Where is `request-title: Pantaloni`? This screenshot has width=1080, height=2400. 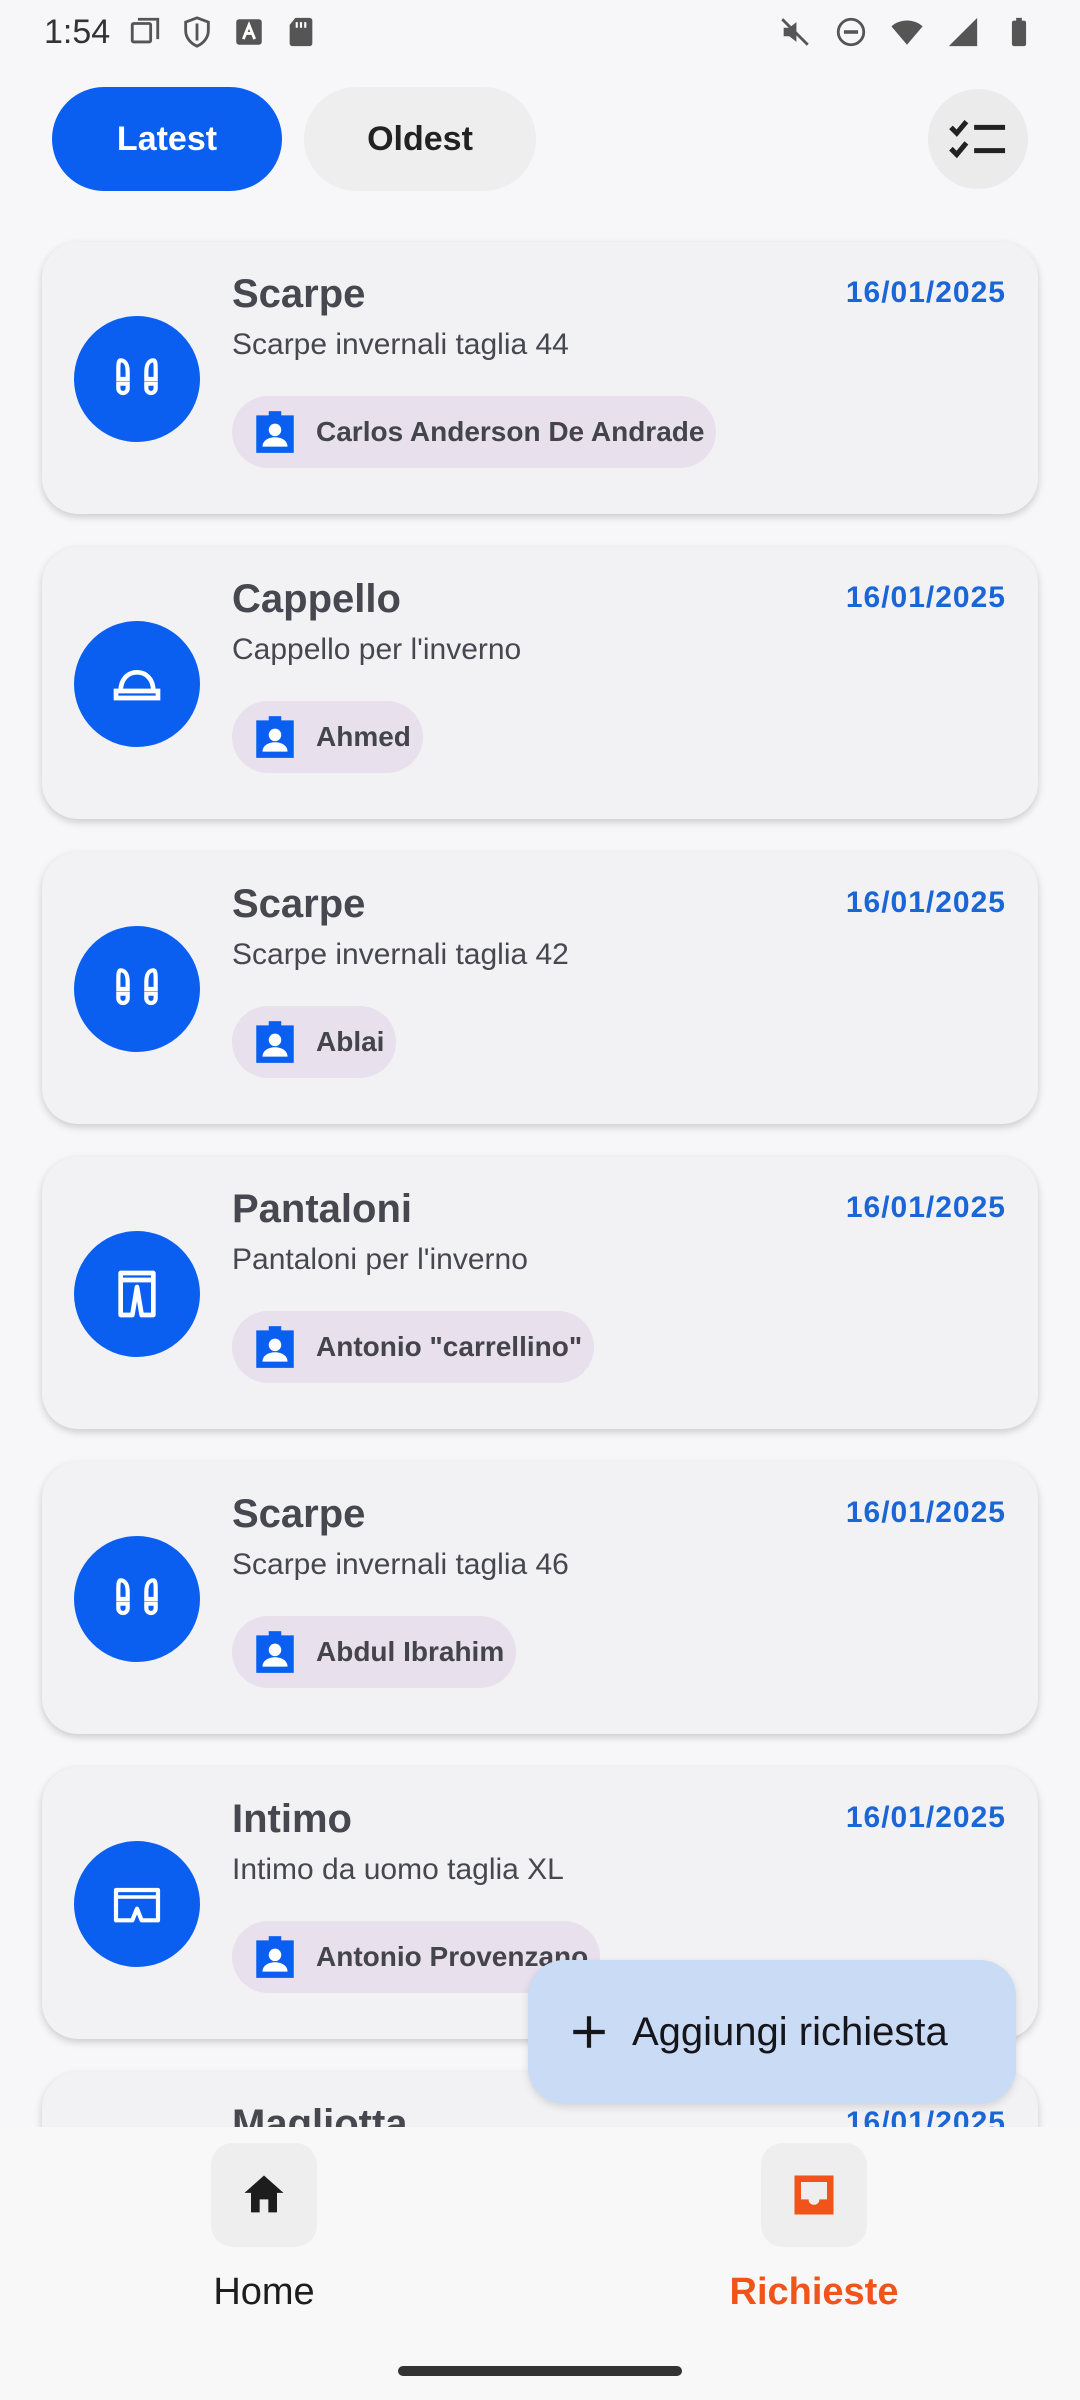 request-title: Pantaloni is located at coordinates (322, 1209).